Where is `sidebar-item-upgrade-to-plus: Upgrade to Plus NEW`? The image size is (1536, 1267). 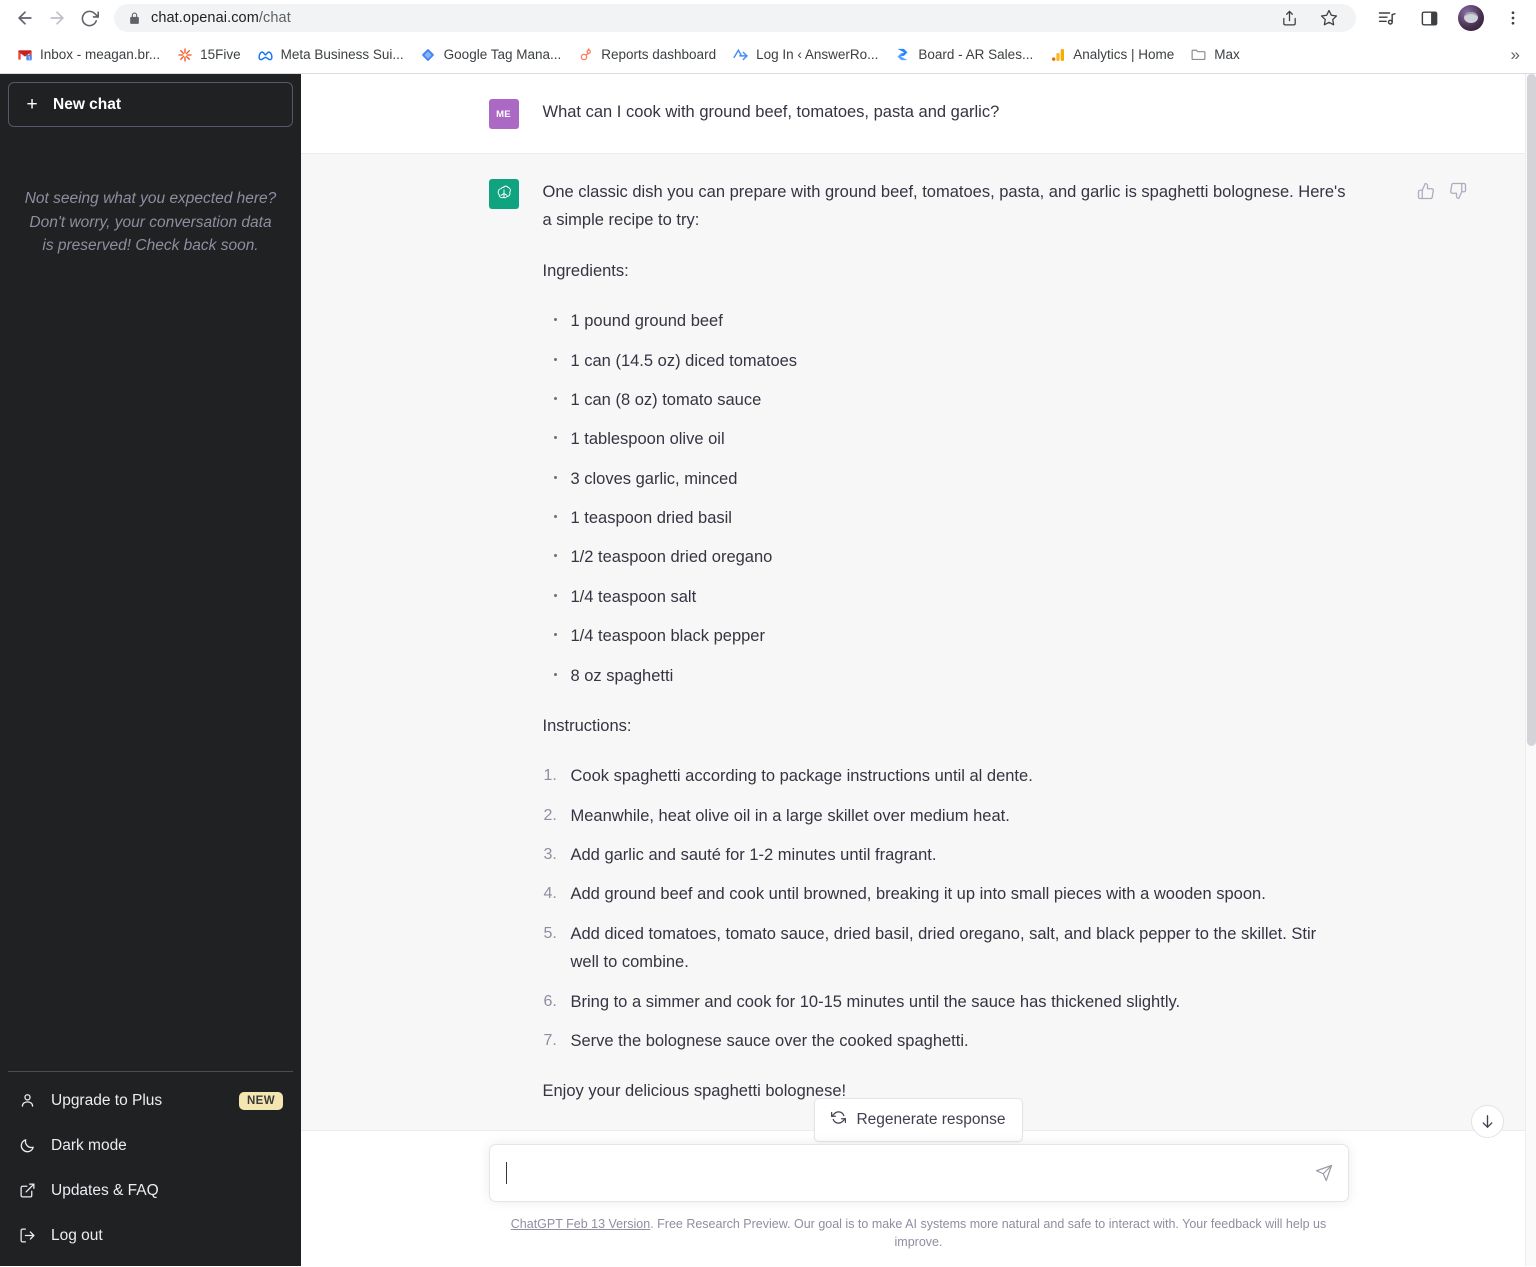 sidebar-item-upgrade-to-plus: Upgrade to Plus NEW is located at coordinates (150, 1100).